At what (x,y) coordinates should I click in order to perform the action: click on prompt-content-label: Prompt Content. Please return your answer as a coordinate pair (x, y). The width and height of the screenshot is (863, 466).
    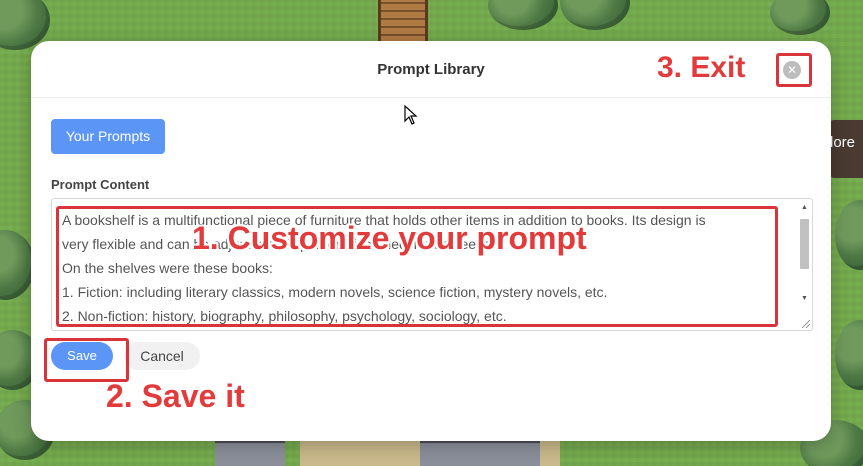
    Looking at the image, I should click on (100, 184).